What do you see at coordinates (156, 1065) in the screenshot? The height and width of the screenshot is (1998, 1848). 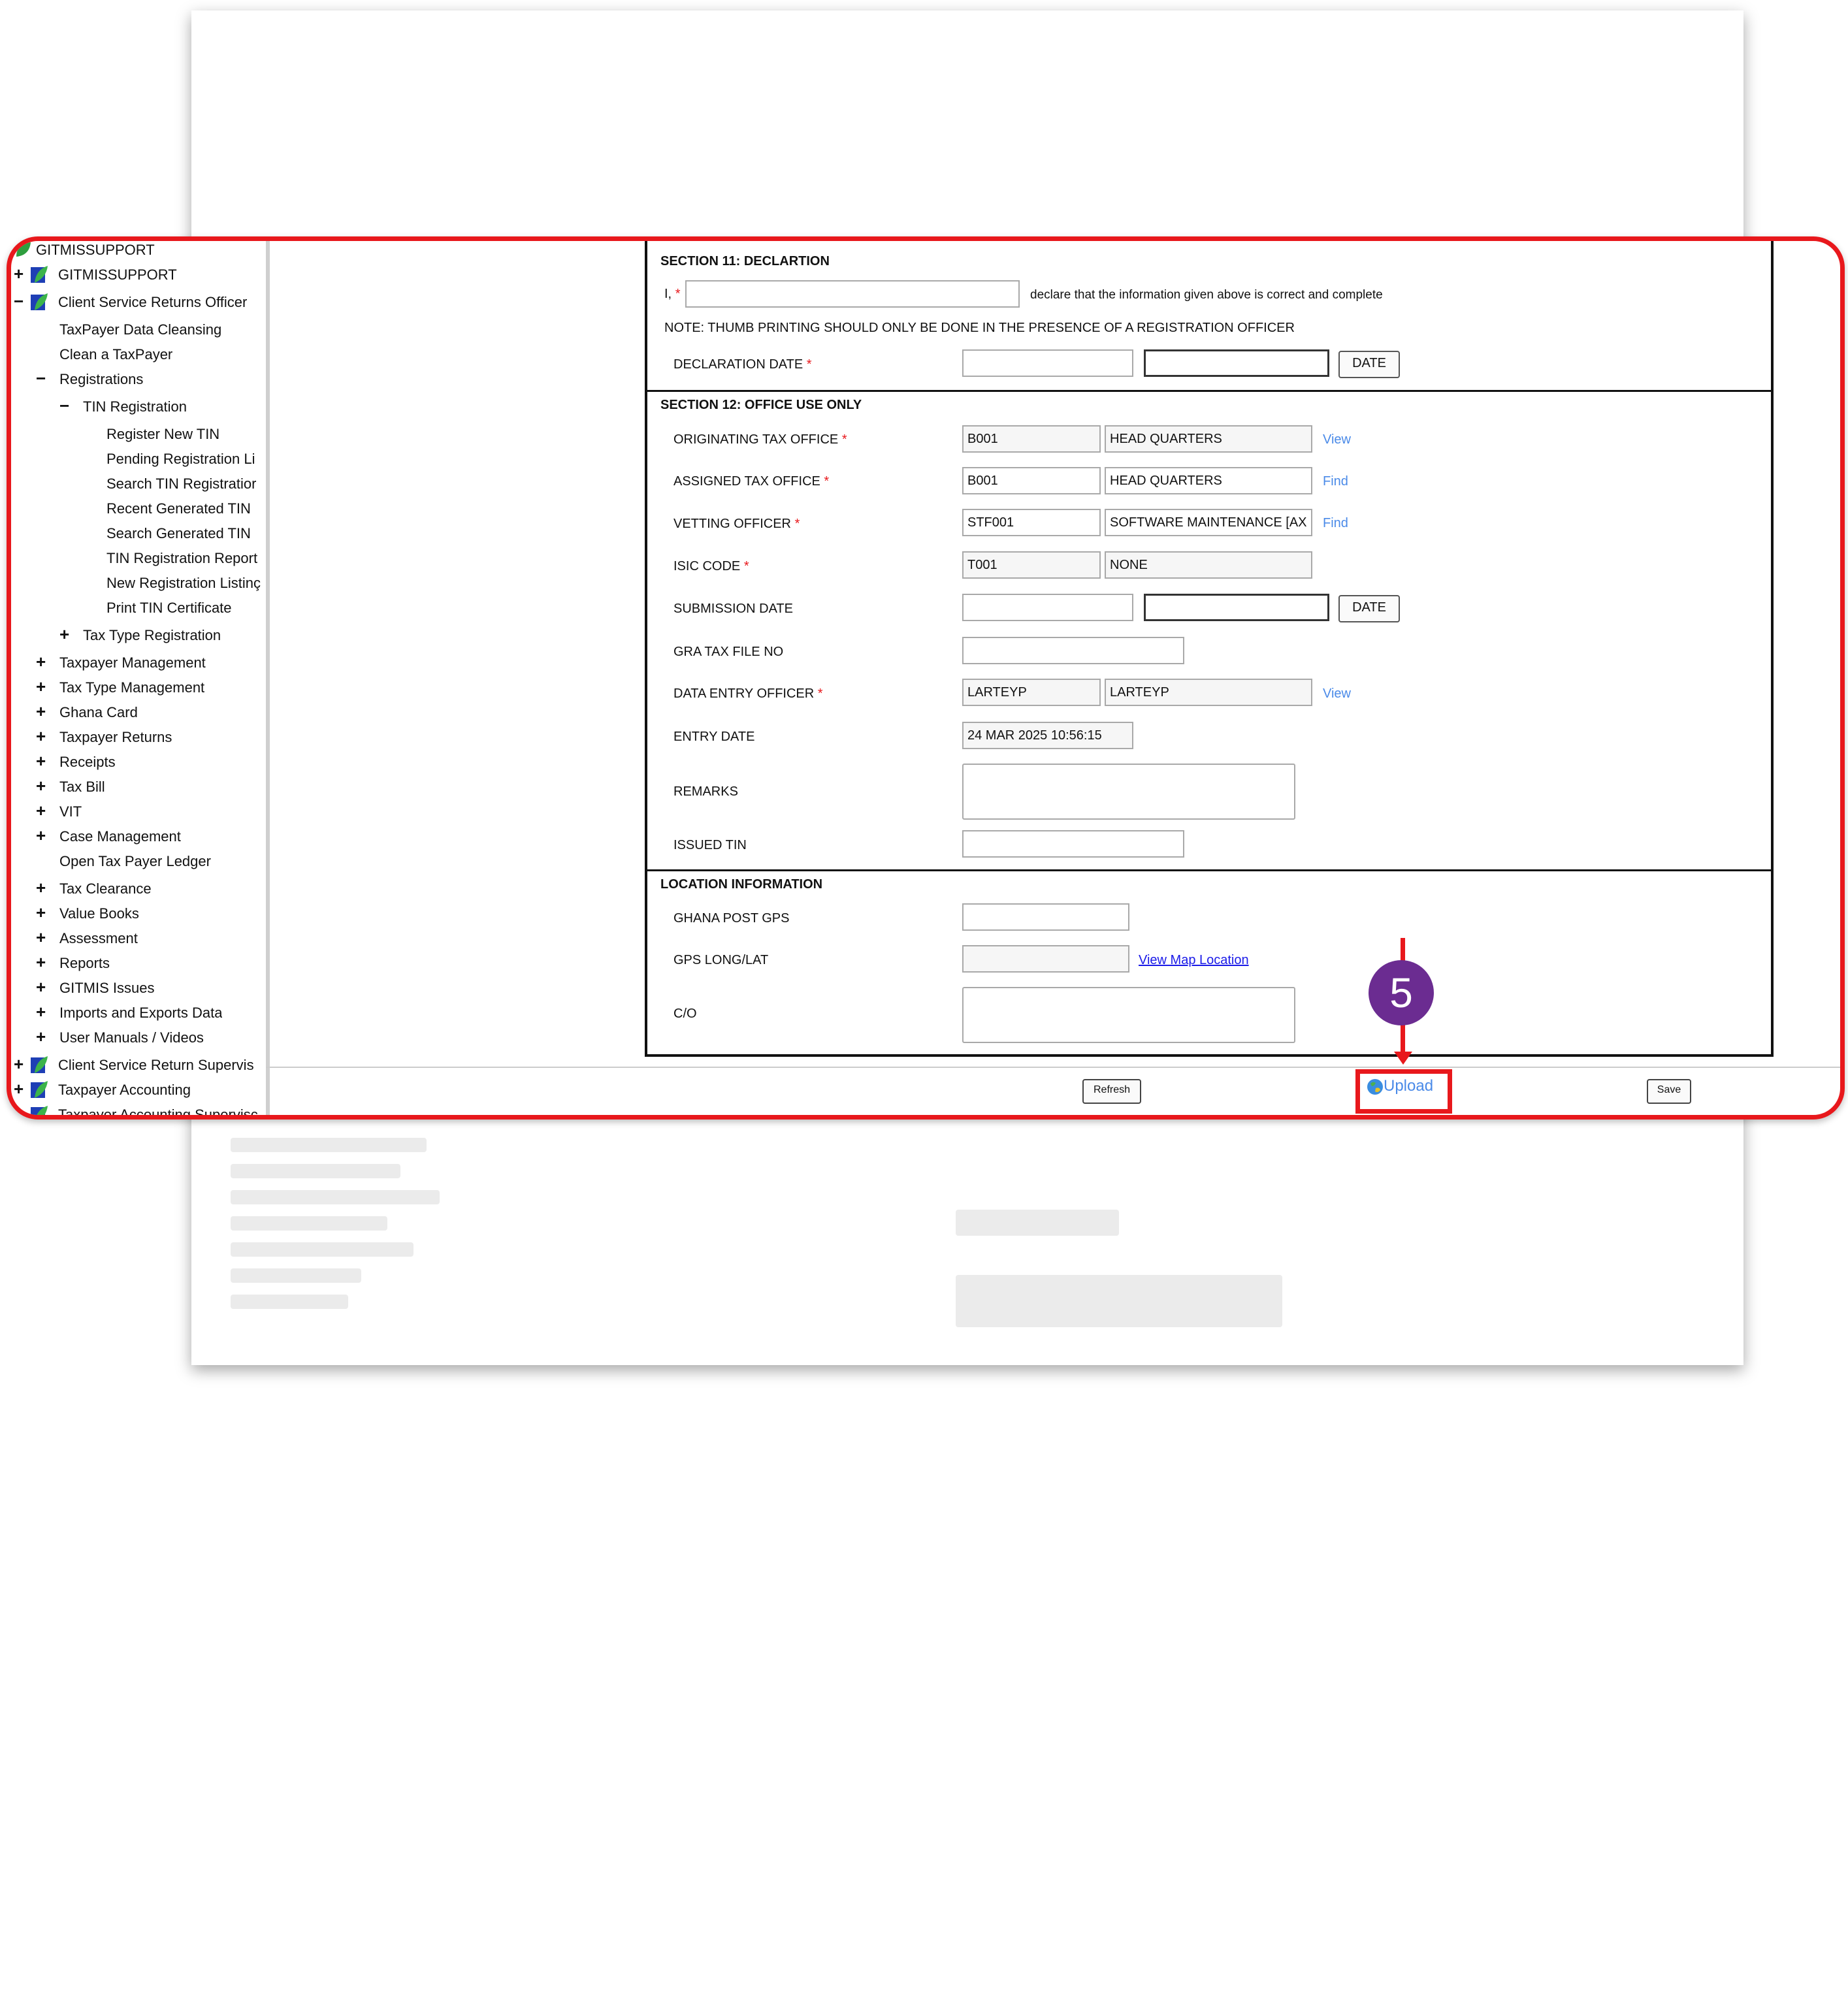 I see `tree-item: Client Service Return Supervis` at bounding box center [156, 1065].